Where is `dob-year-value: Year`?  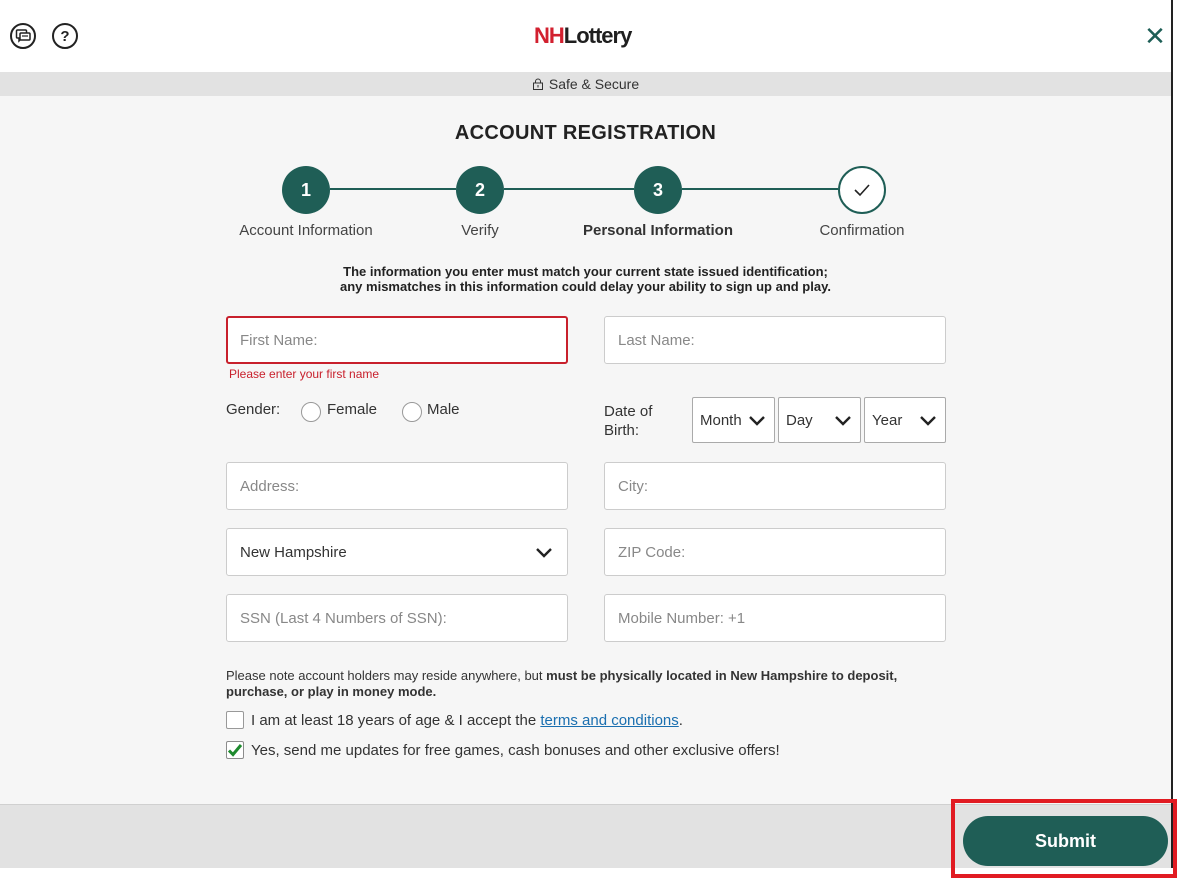 dob-year-value: Year is located at coordinates (887, 420).